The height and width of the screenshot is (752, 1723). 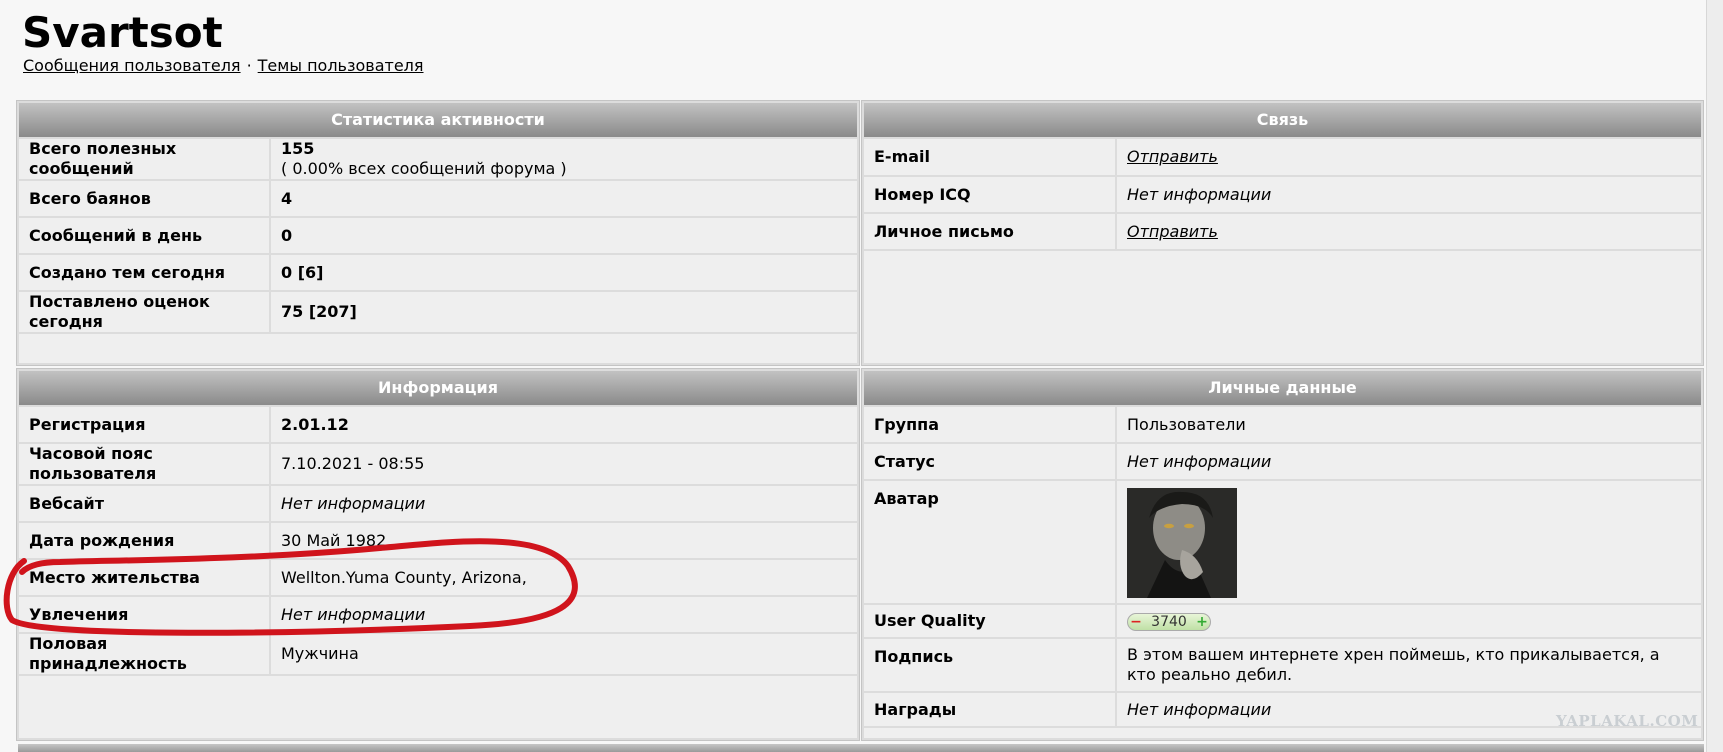 I want to click on row-value: 4, so click(x=563, y=199).